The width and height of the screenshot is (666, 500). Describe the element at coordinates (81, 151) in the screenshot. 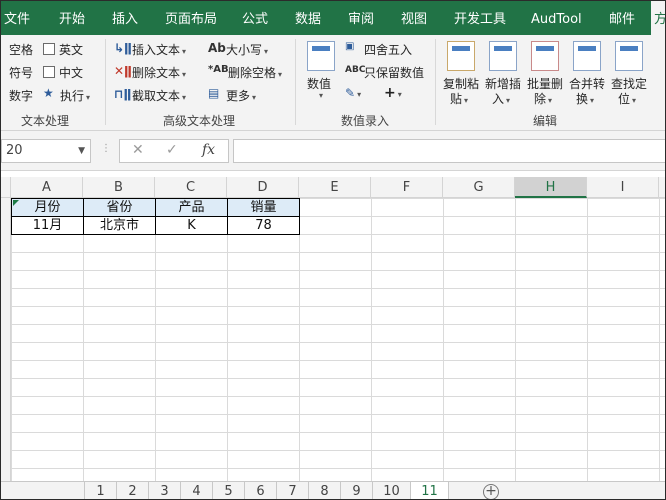

I see `chevron-down-icon: ▼` at that location.